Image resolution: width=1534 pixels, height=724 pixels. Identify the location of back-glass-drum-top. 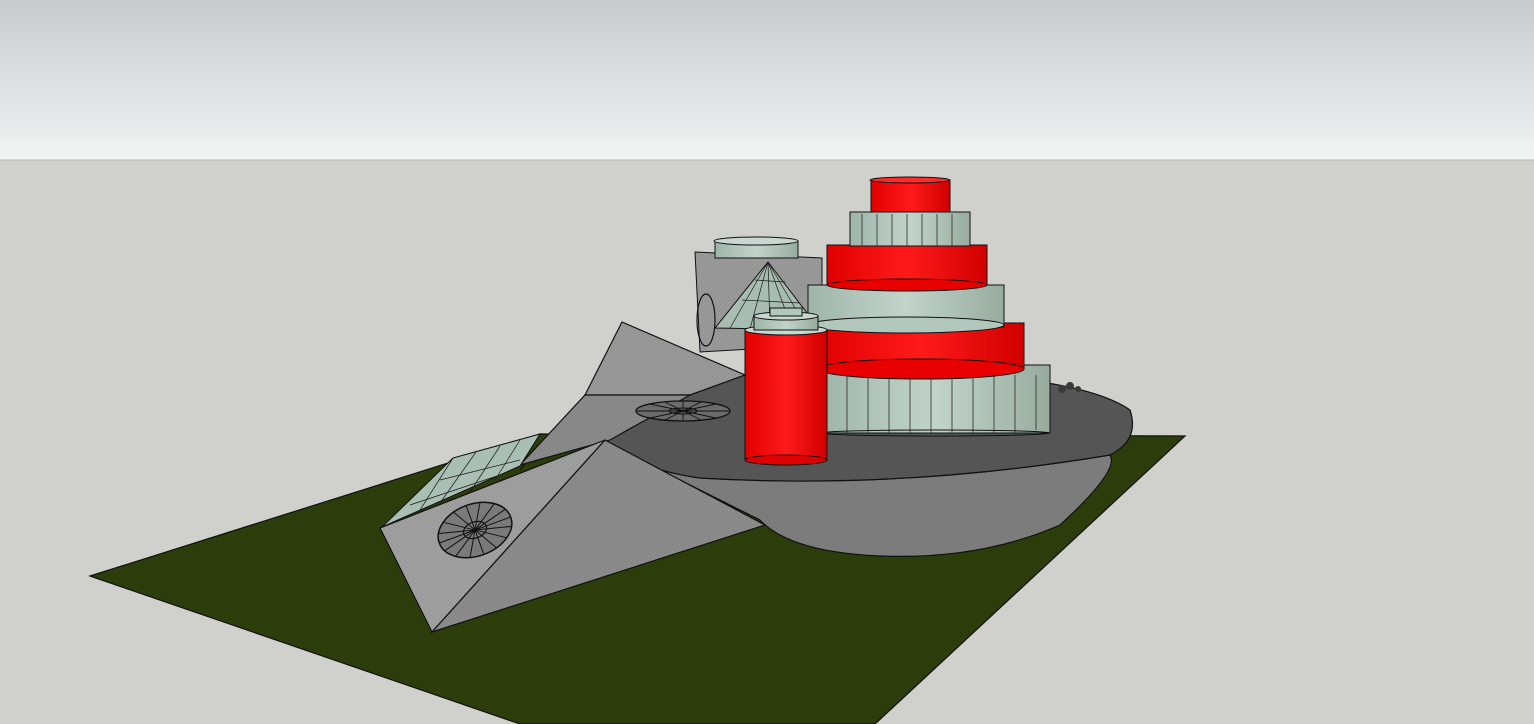
(756, 241).